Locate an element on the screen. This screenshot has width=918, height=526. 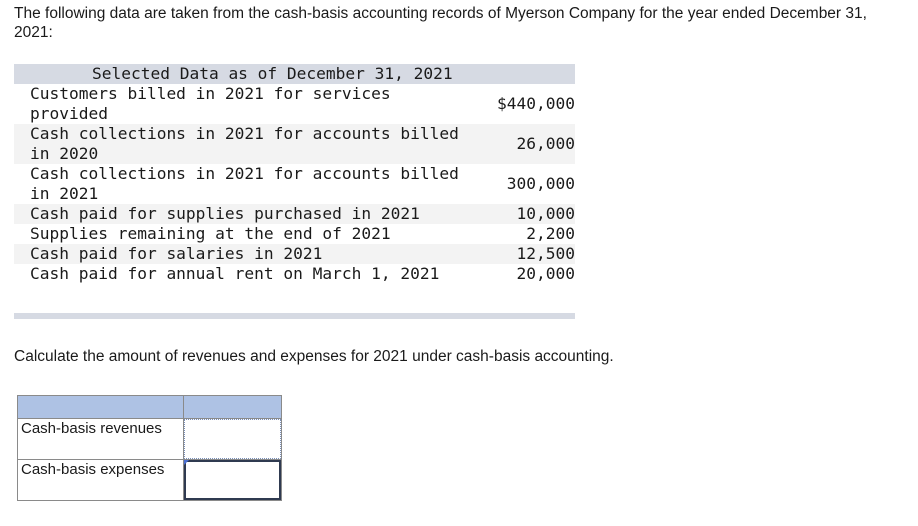
data-row-value: 26,000 is located at coordinates (517, 144).